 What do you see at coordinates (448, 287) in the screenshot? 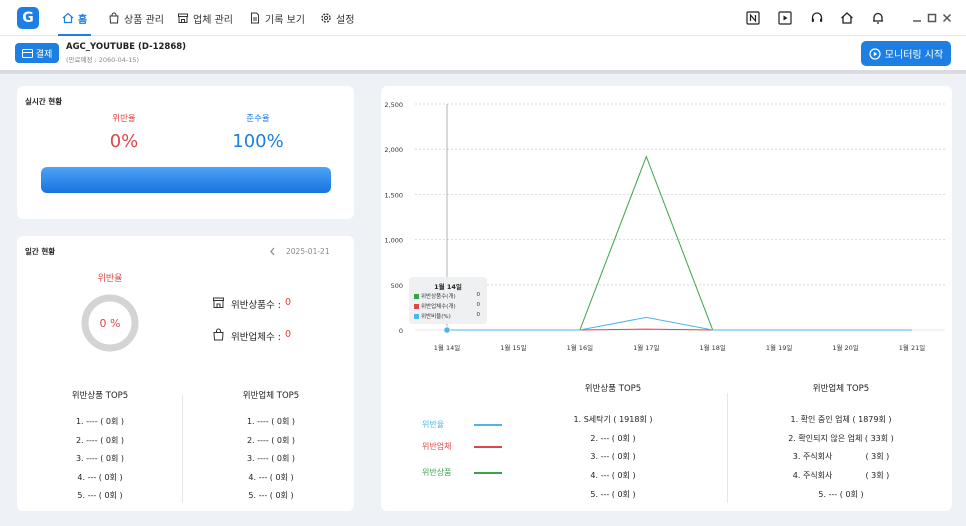
I see `tooltip-title: 1월 14일` at bounding box center [448, 287].